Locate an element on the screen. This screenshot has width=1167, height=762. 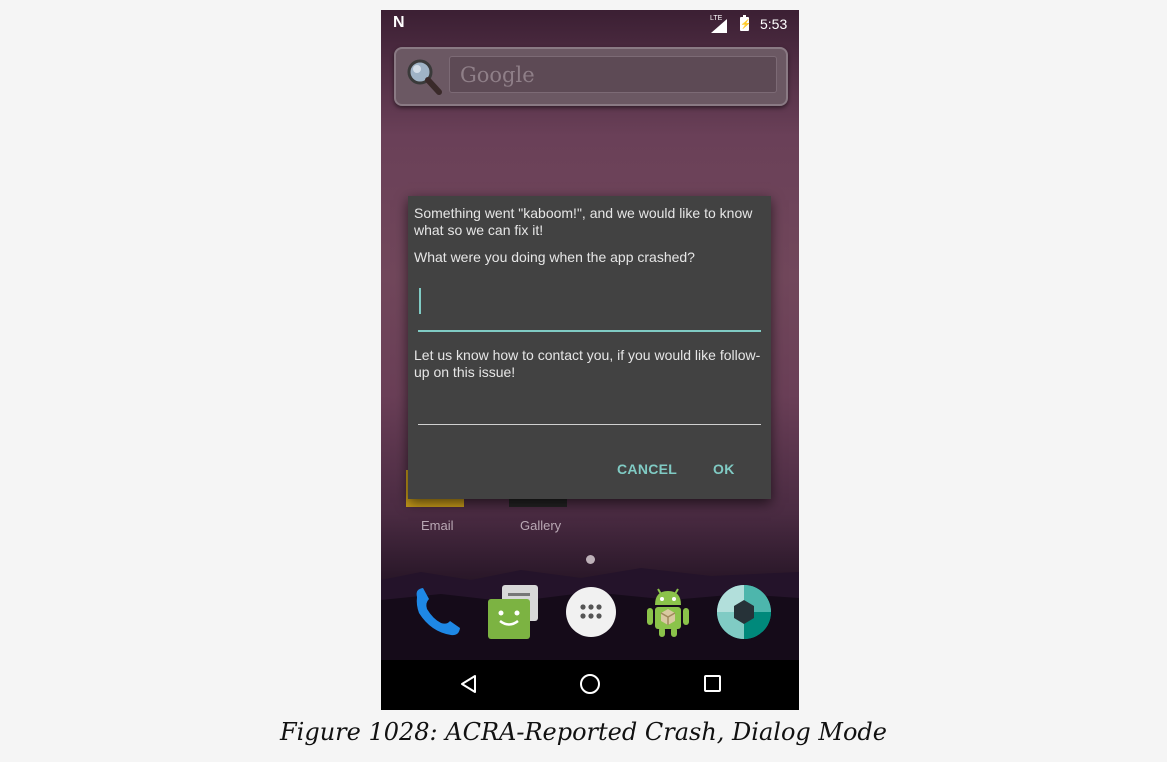
search-input: Google is located at coordinates (613, 74).